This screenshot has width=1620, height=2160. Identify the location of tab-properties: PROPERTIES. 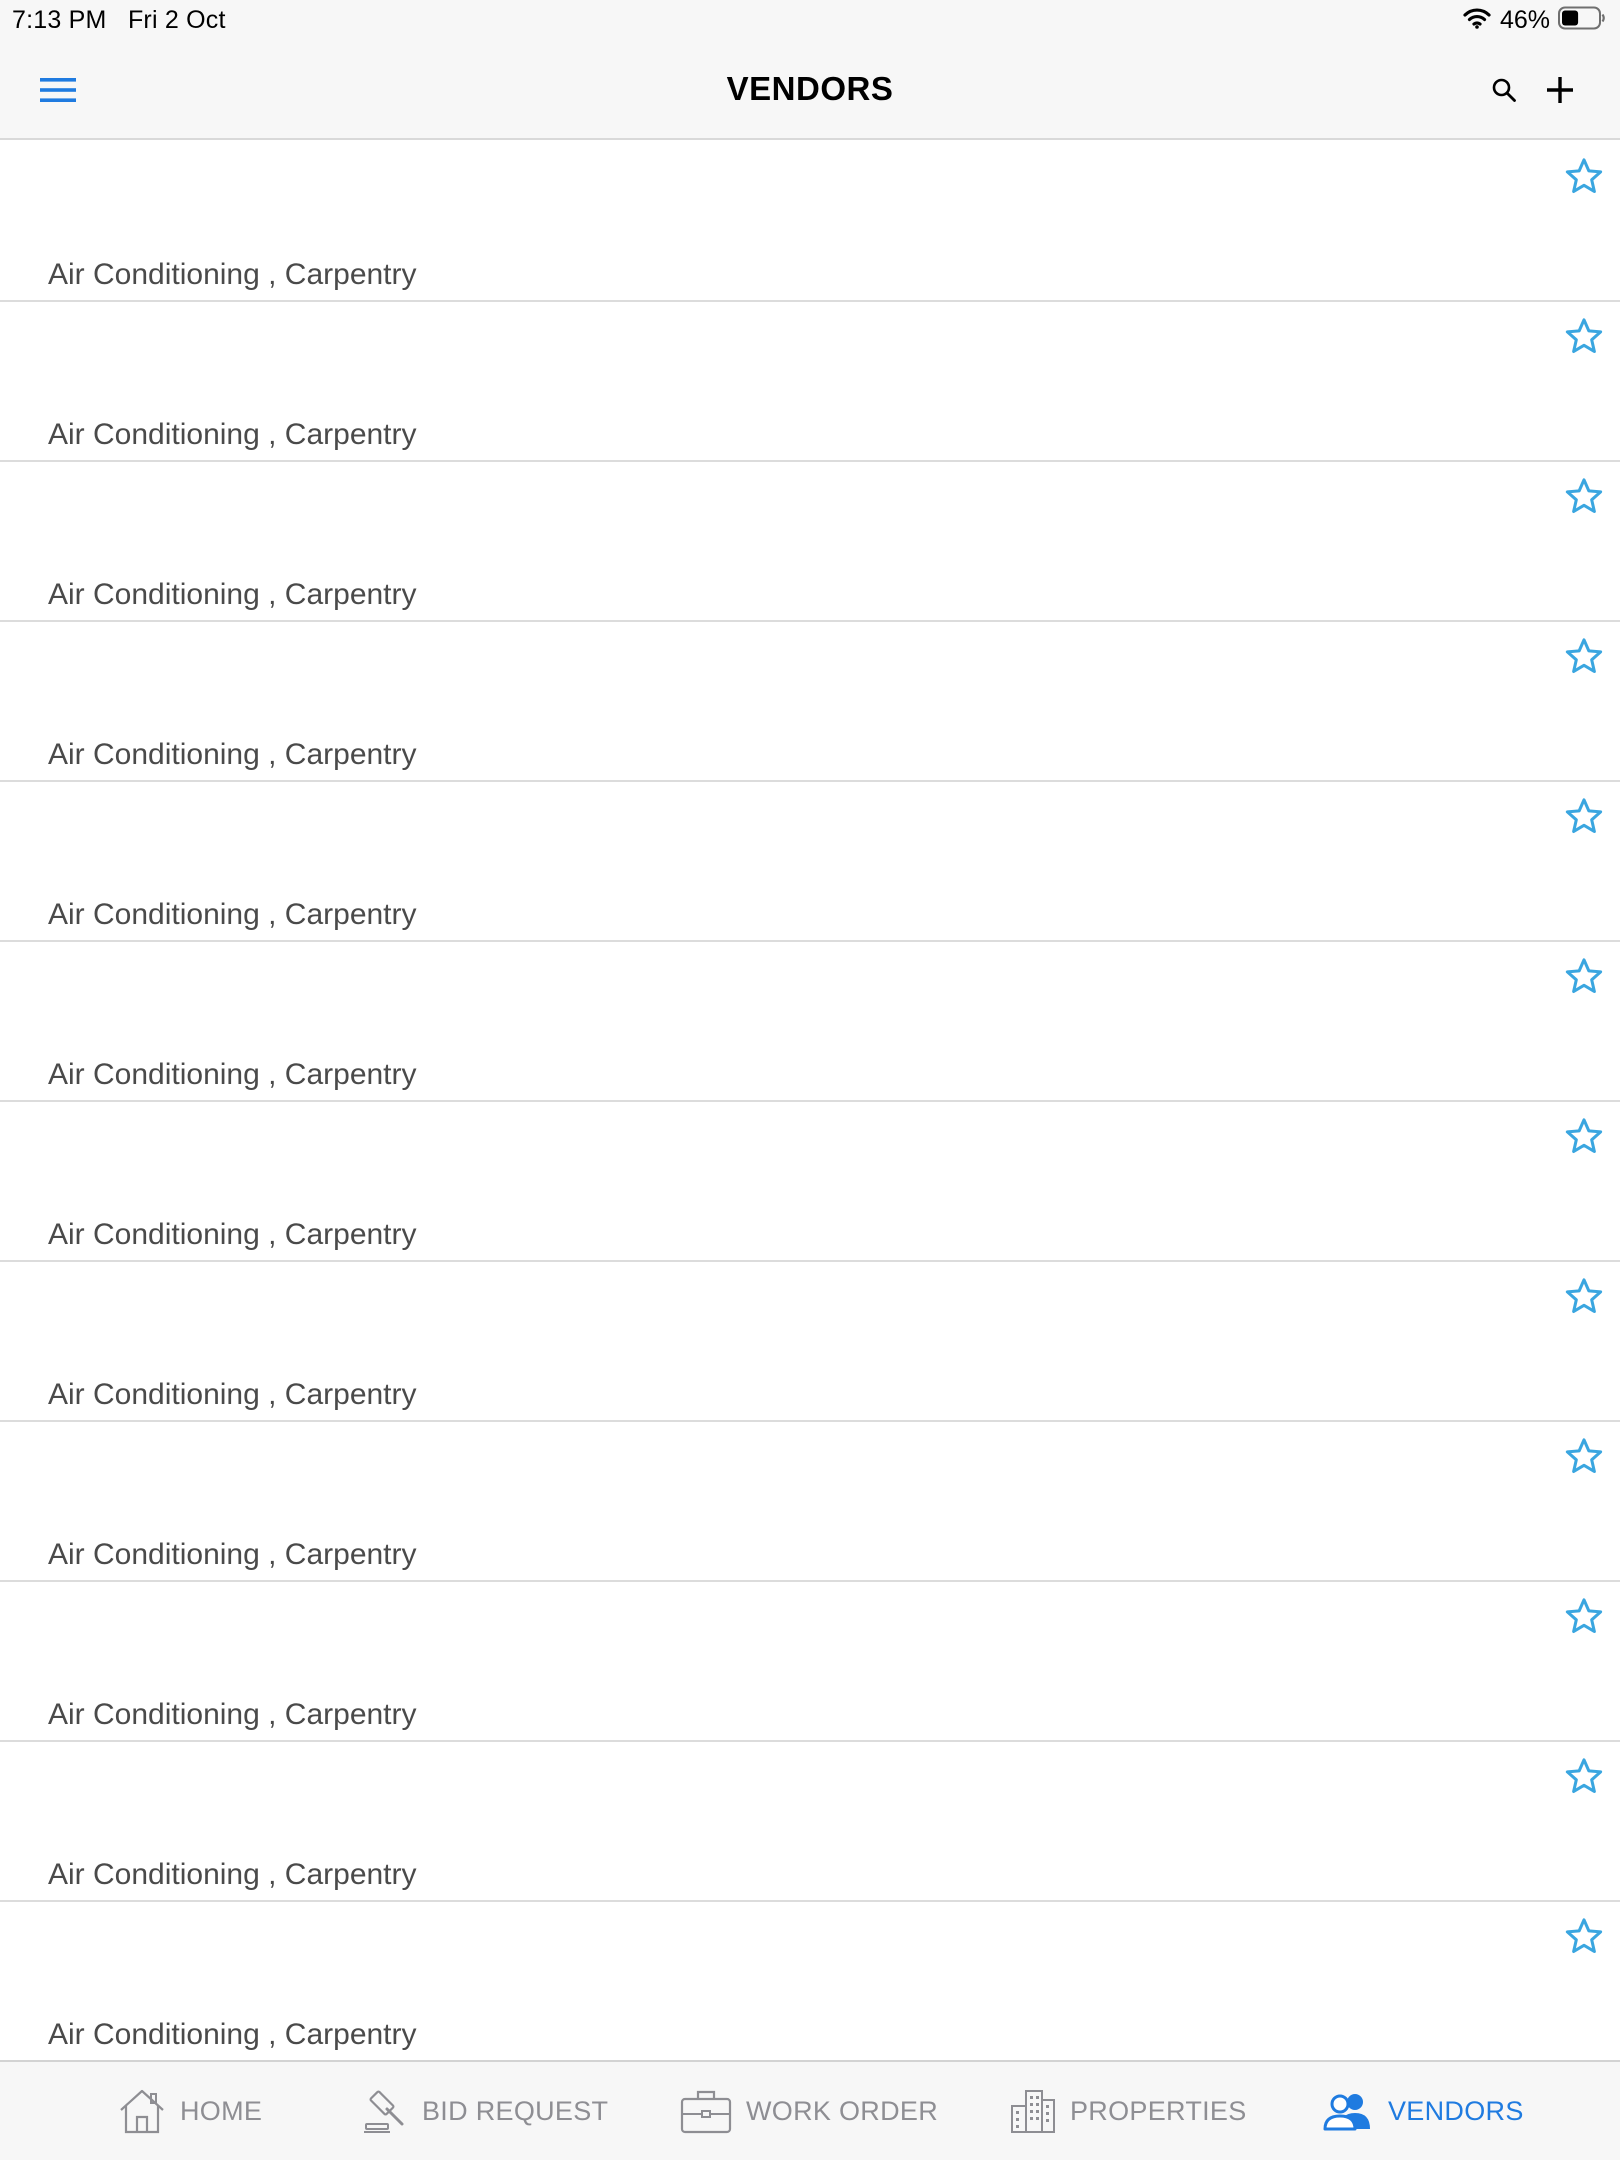
(1128, 2111).